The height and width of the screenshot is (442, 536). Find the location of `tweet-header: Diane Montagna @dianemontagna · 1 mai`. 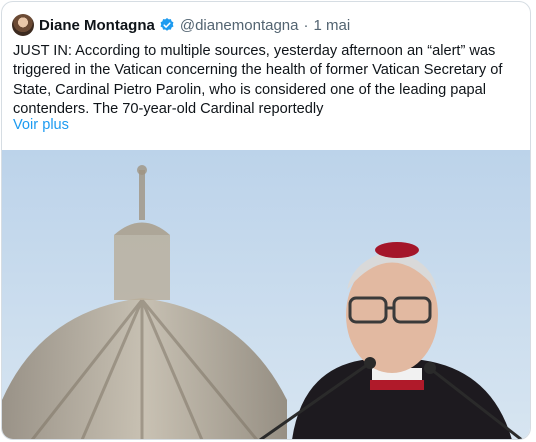

tweet-header: Diane Montagna @dianemontagna · 1 mai is located at coordinates (181, 25).